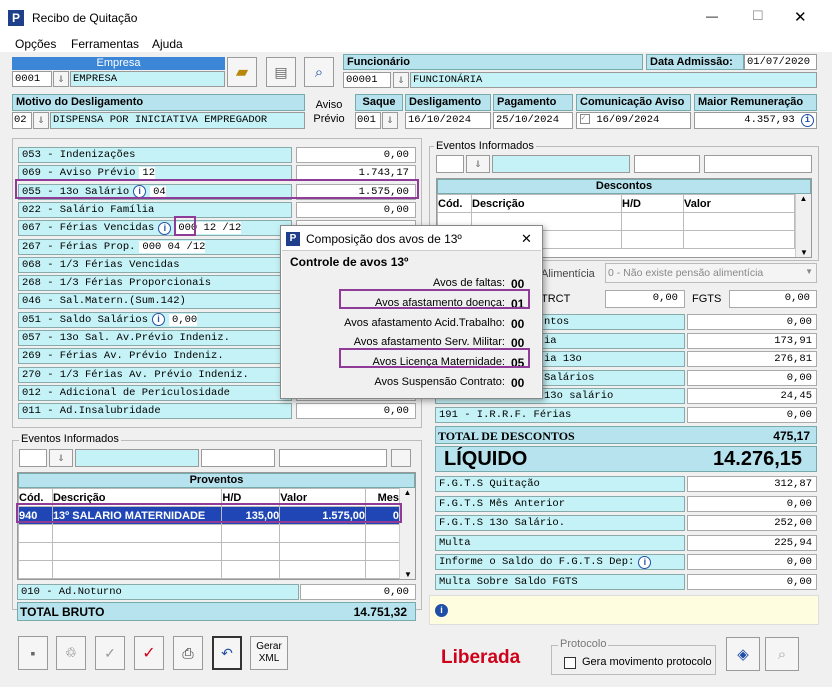 This screenshot has width=832, height=687. I want to click on fgts-row: Multa, so click(560, 542).